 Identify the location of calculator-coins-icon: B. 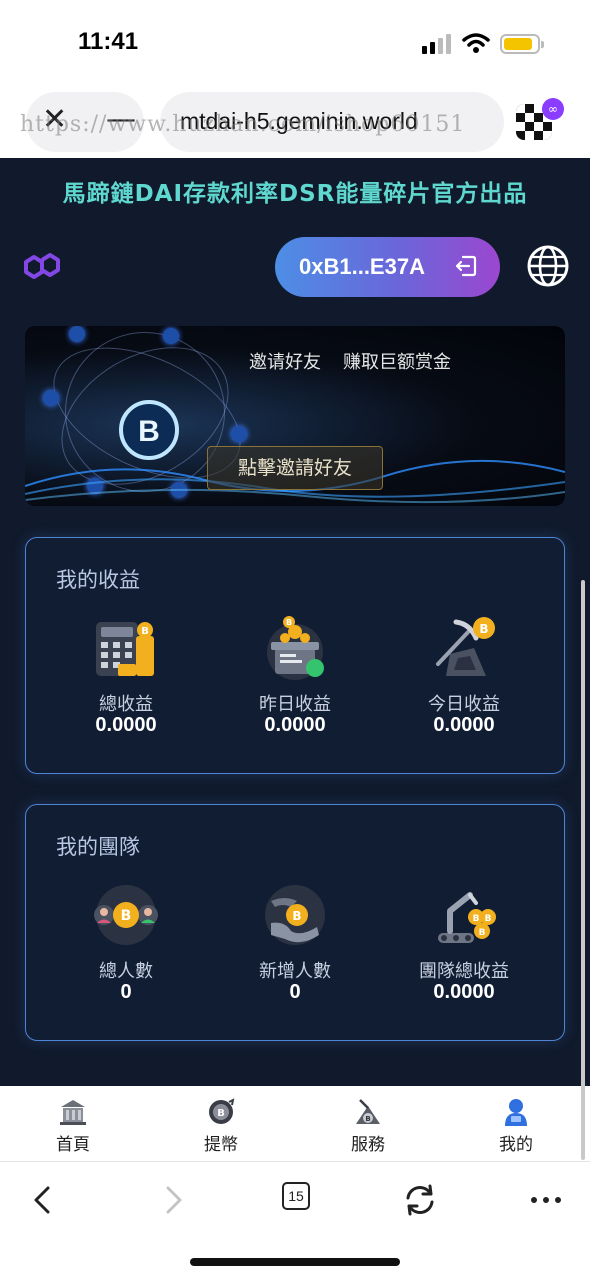
(125, 649).